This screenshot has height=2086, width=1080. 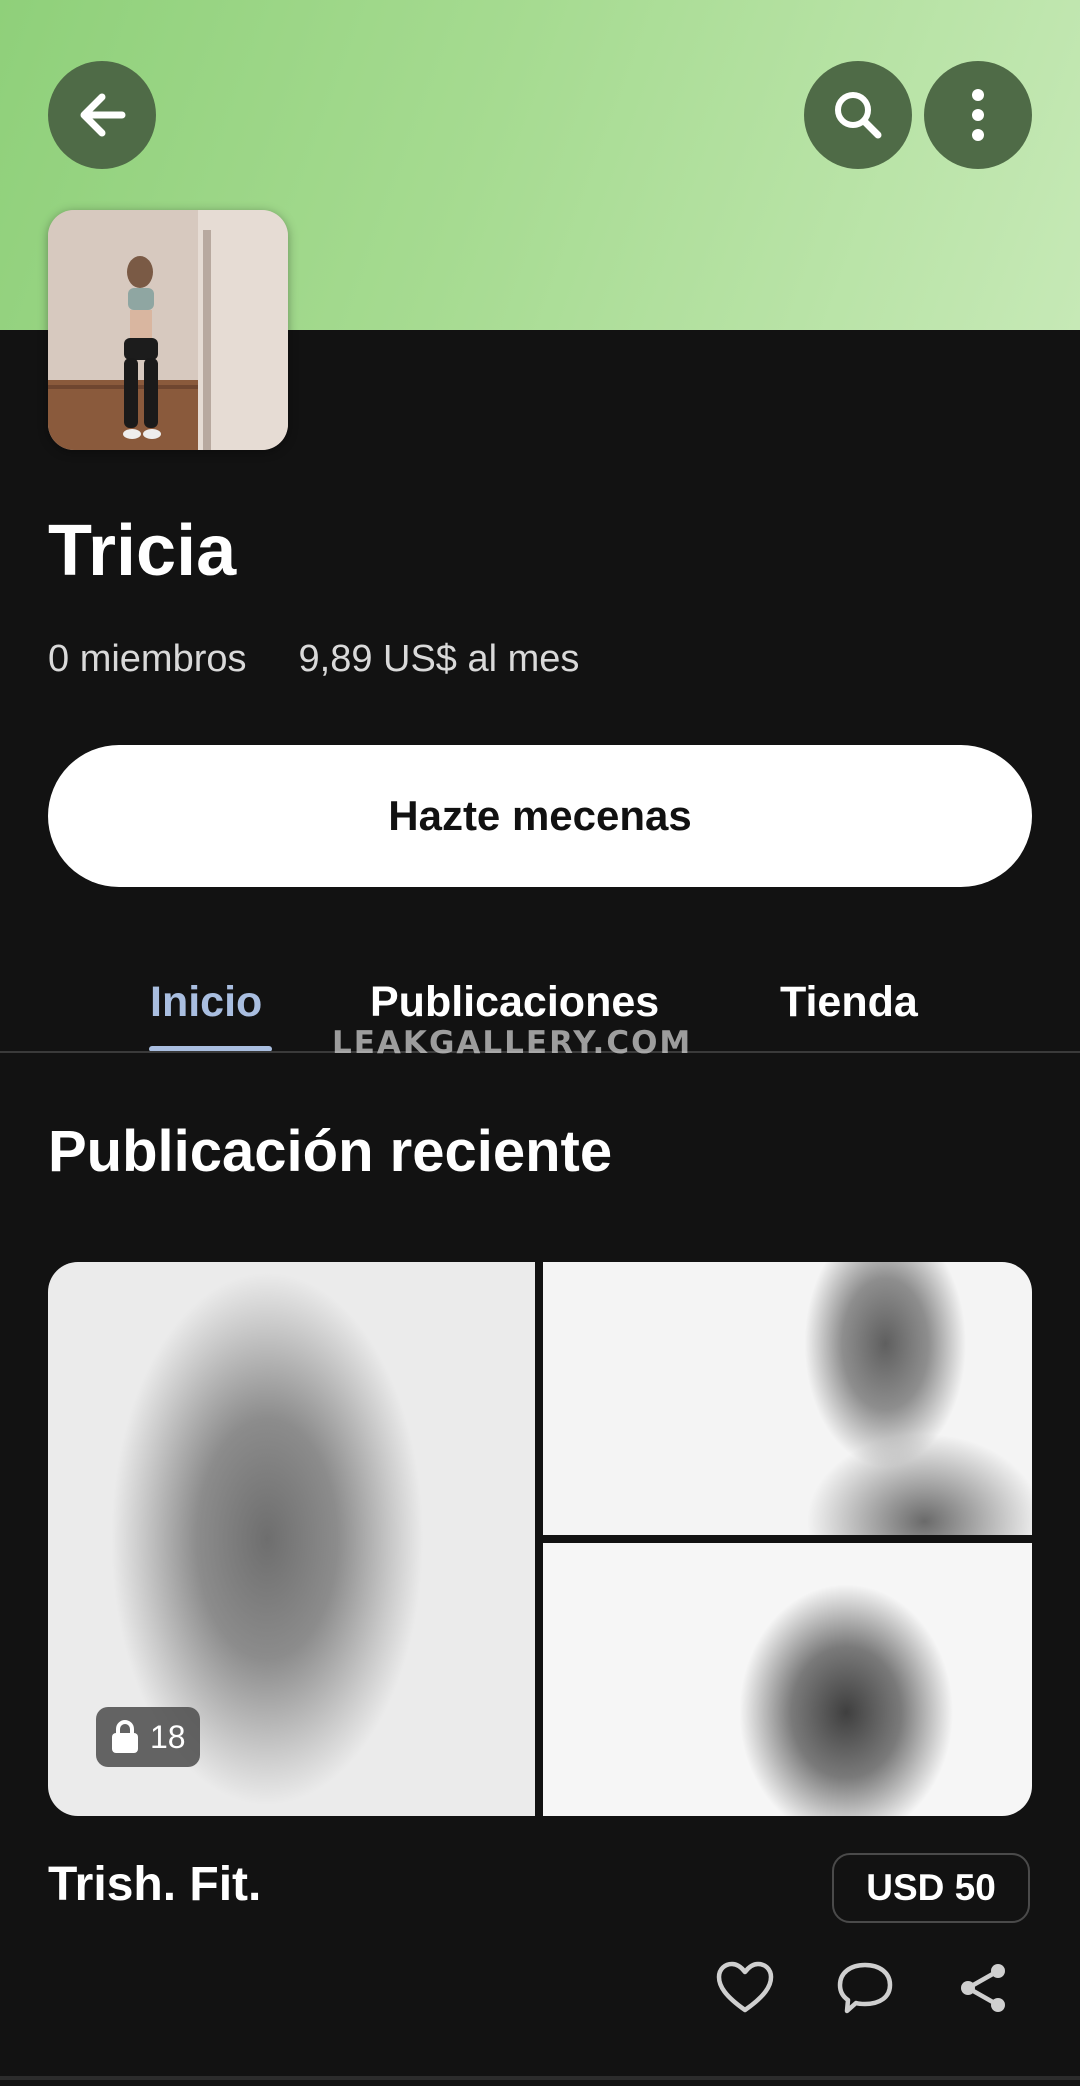 What do you see at coordinates (540, 816) in the screenshot?
I see `become-patron-button: Hazte mecenas` at bounding box center [540, 816].